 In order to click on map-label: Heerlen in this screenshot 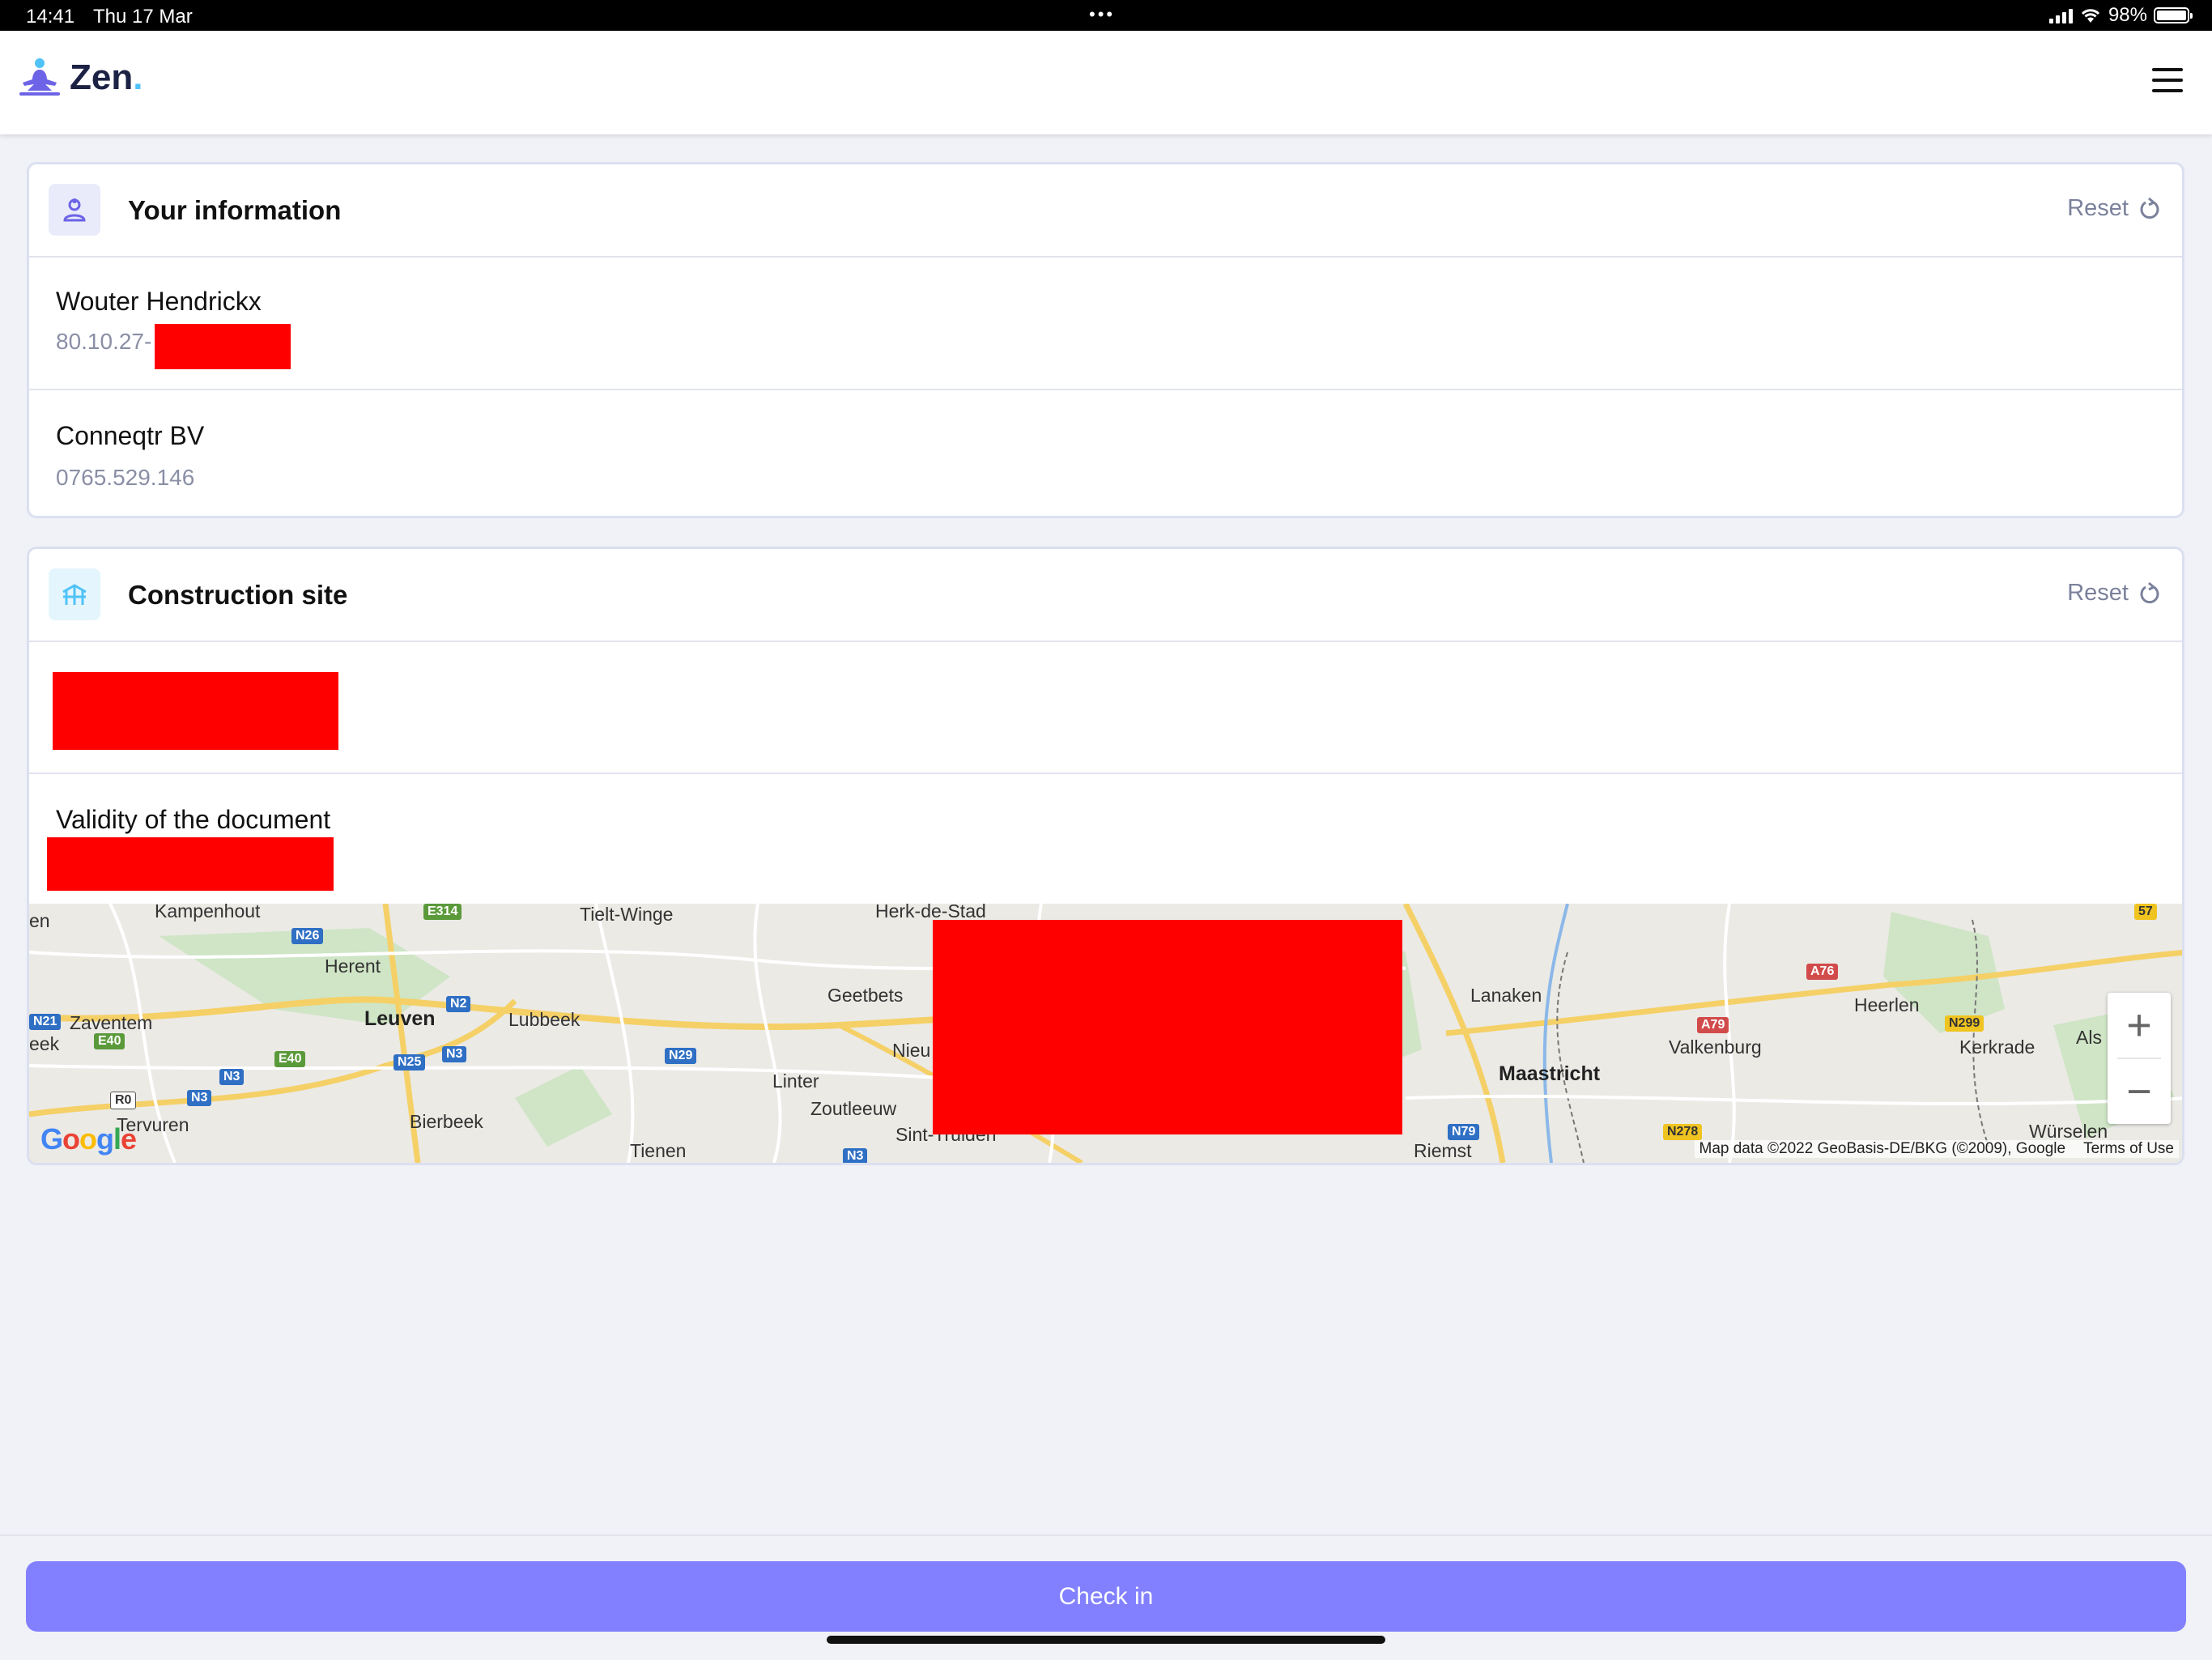, I will do `click(1887, 1005)`.